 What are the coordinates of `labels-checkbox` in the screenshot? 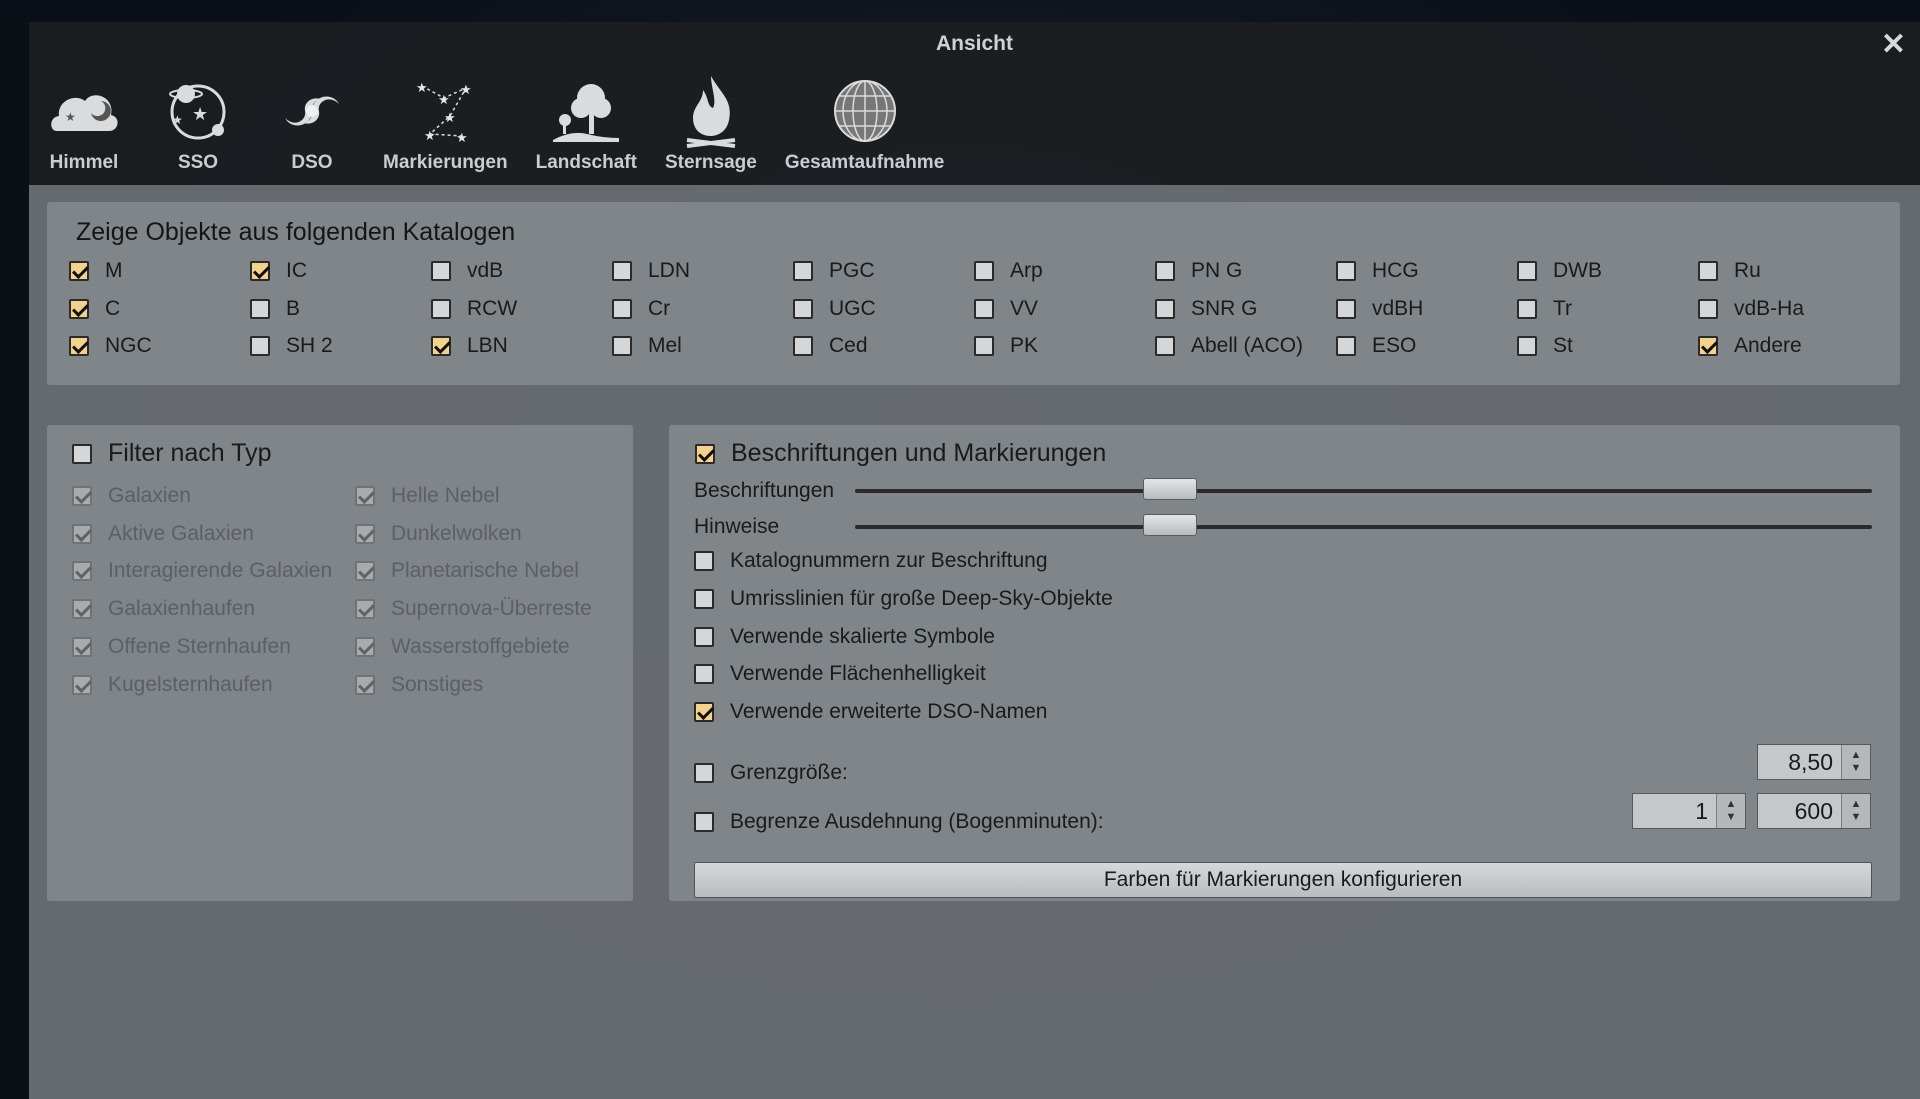 It's located at (705, 453).